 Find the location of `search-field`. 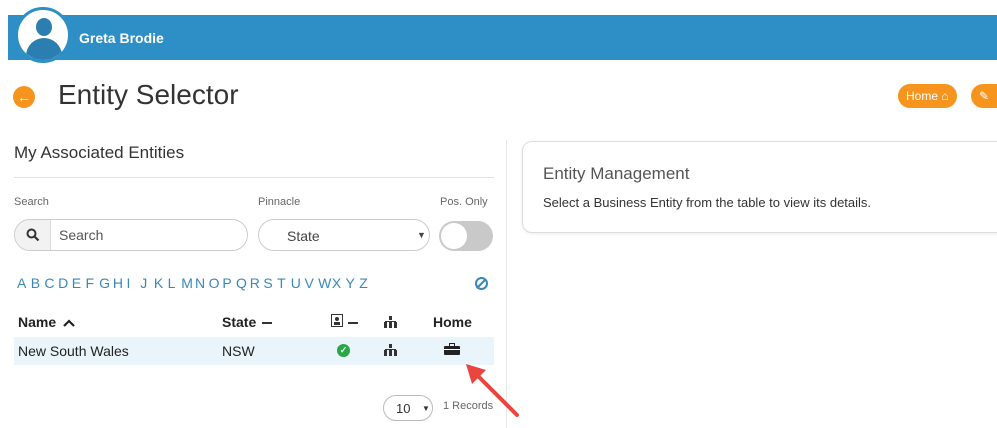

search-field is located at coordinates (131, 235).